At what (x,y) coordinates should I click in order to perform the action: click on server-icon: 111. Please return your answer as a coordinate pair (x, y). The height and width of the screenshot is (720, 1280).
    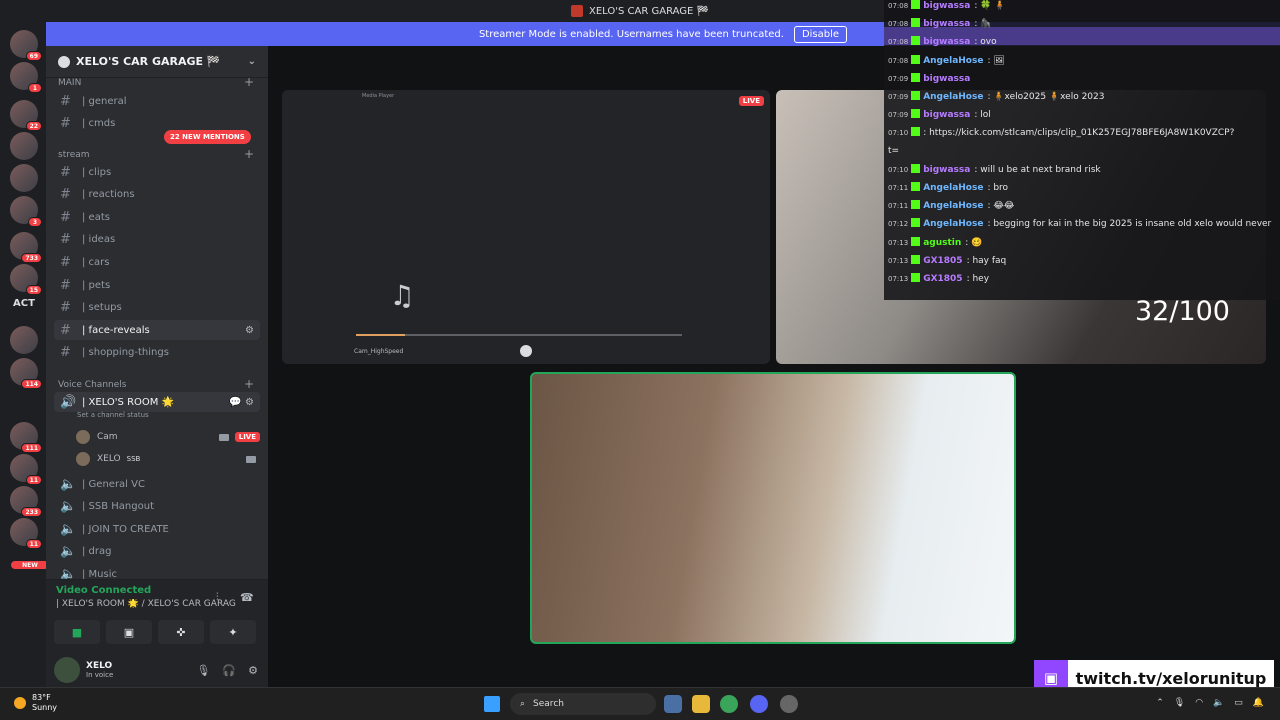
    Looking at the image, I should click on (26, 437).